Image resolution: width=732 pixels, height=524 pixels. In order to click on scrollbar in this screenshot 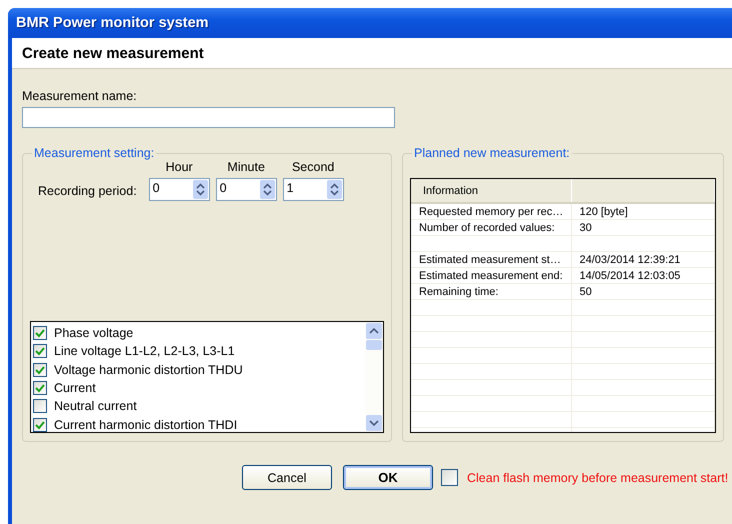, I will do `click(374, 377)`.